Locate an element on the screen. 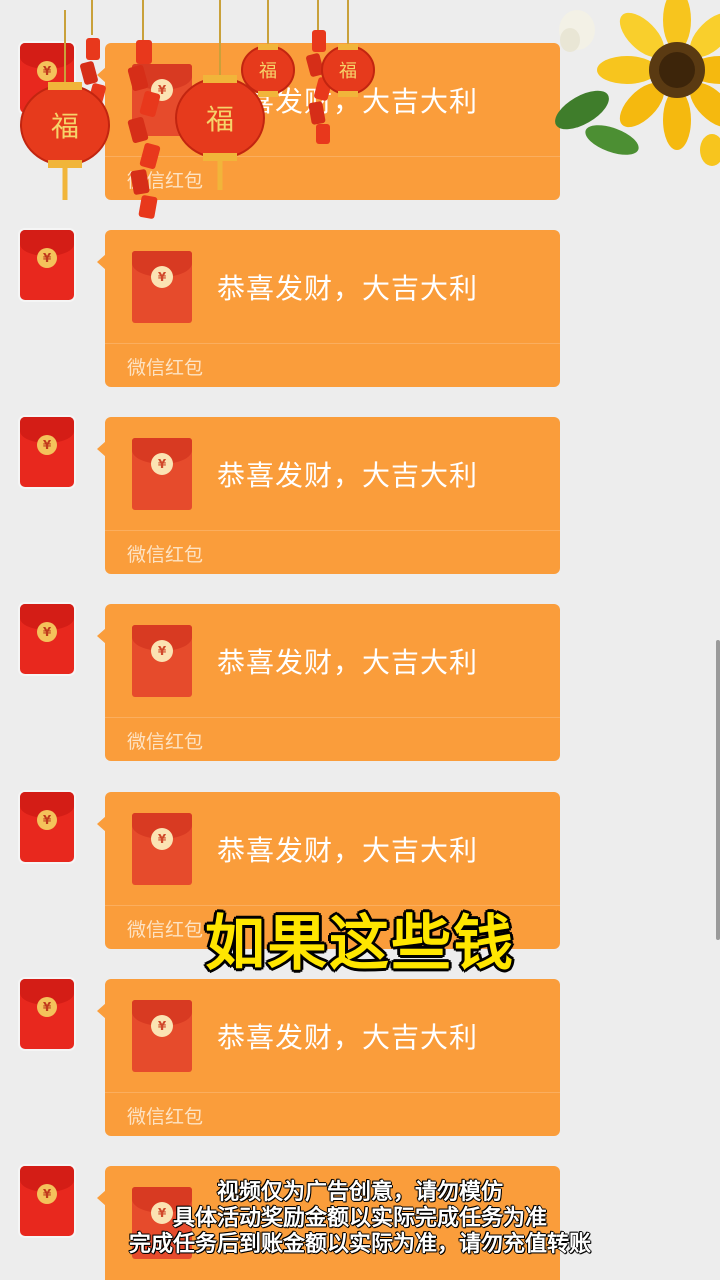 The image size is (720, 1280). disclaimer-line: 完成任务后到账金额以实际为准，请勿充值转账 is located at coordinates (359, 1244).